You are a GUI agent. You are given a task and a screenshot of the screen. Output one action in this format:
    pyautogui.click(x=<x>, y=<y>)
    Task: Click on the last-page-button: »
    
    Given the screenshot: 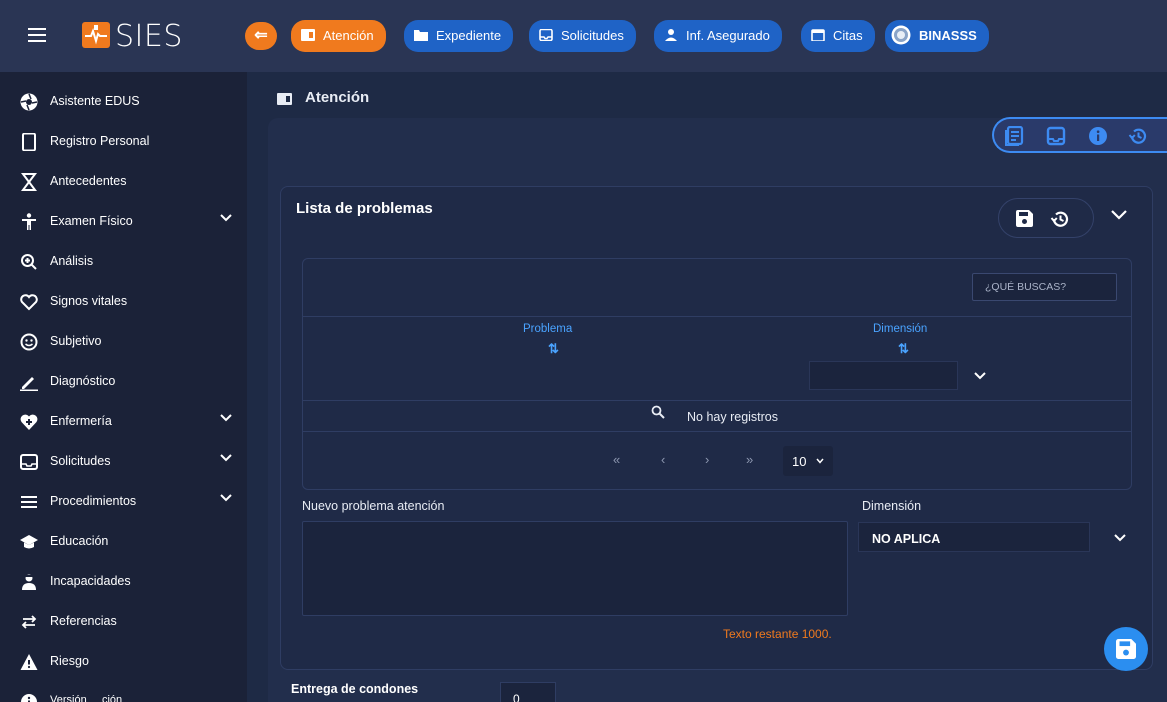 What is the action you would take?
    pyautogui.click(x=749, y=459)
    